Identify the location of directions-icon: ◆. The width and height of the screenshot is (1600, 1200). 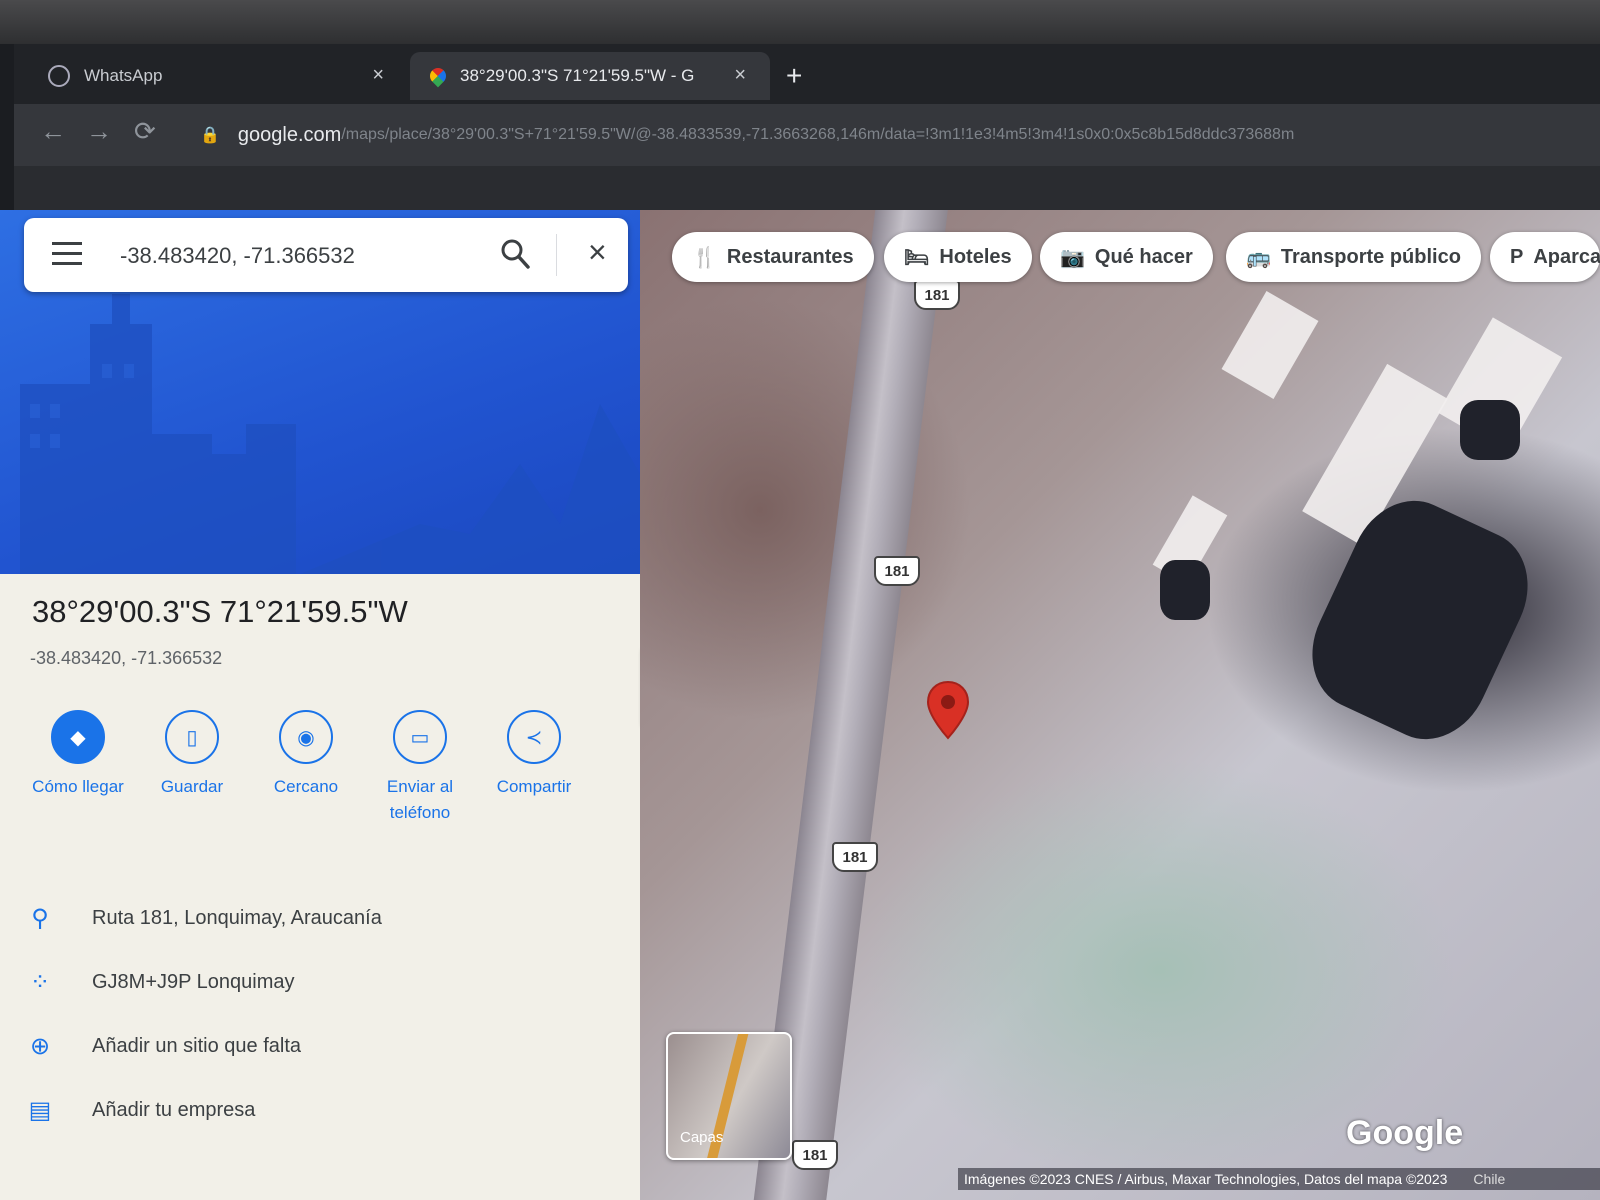
(78, 737).